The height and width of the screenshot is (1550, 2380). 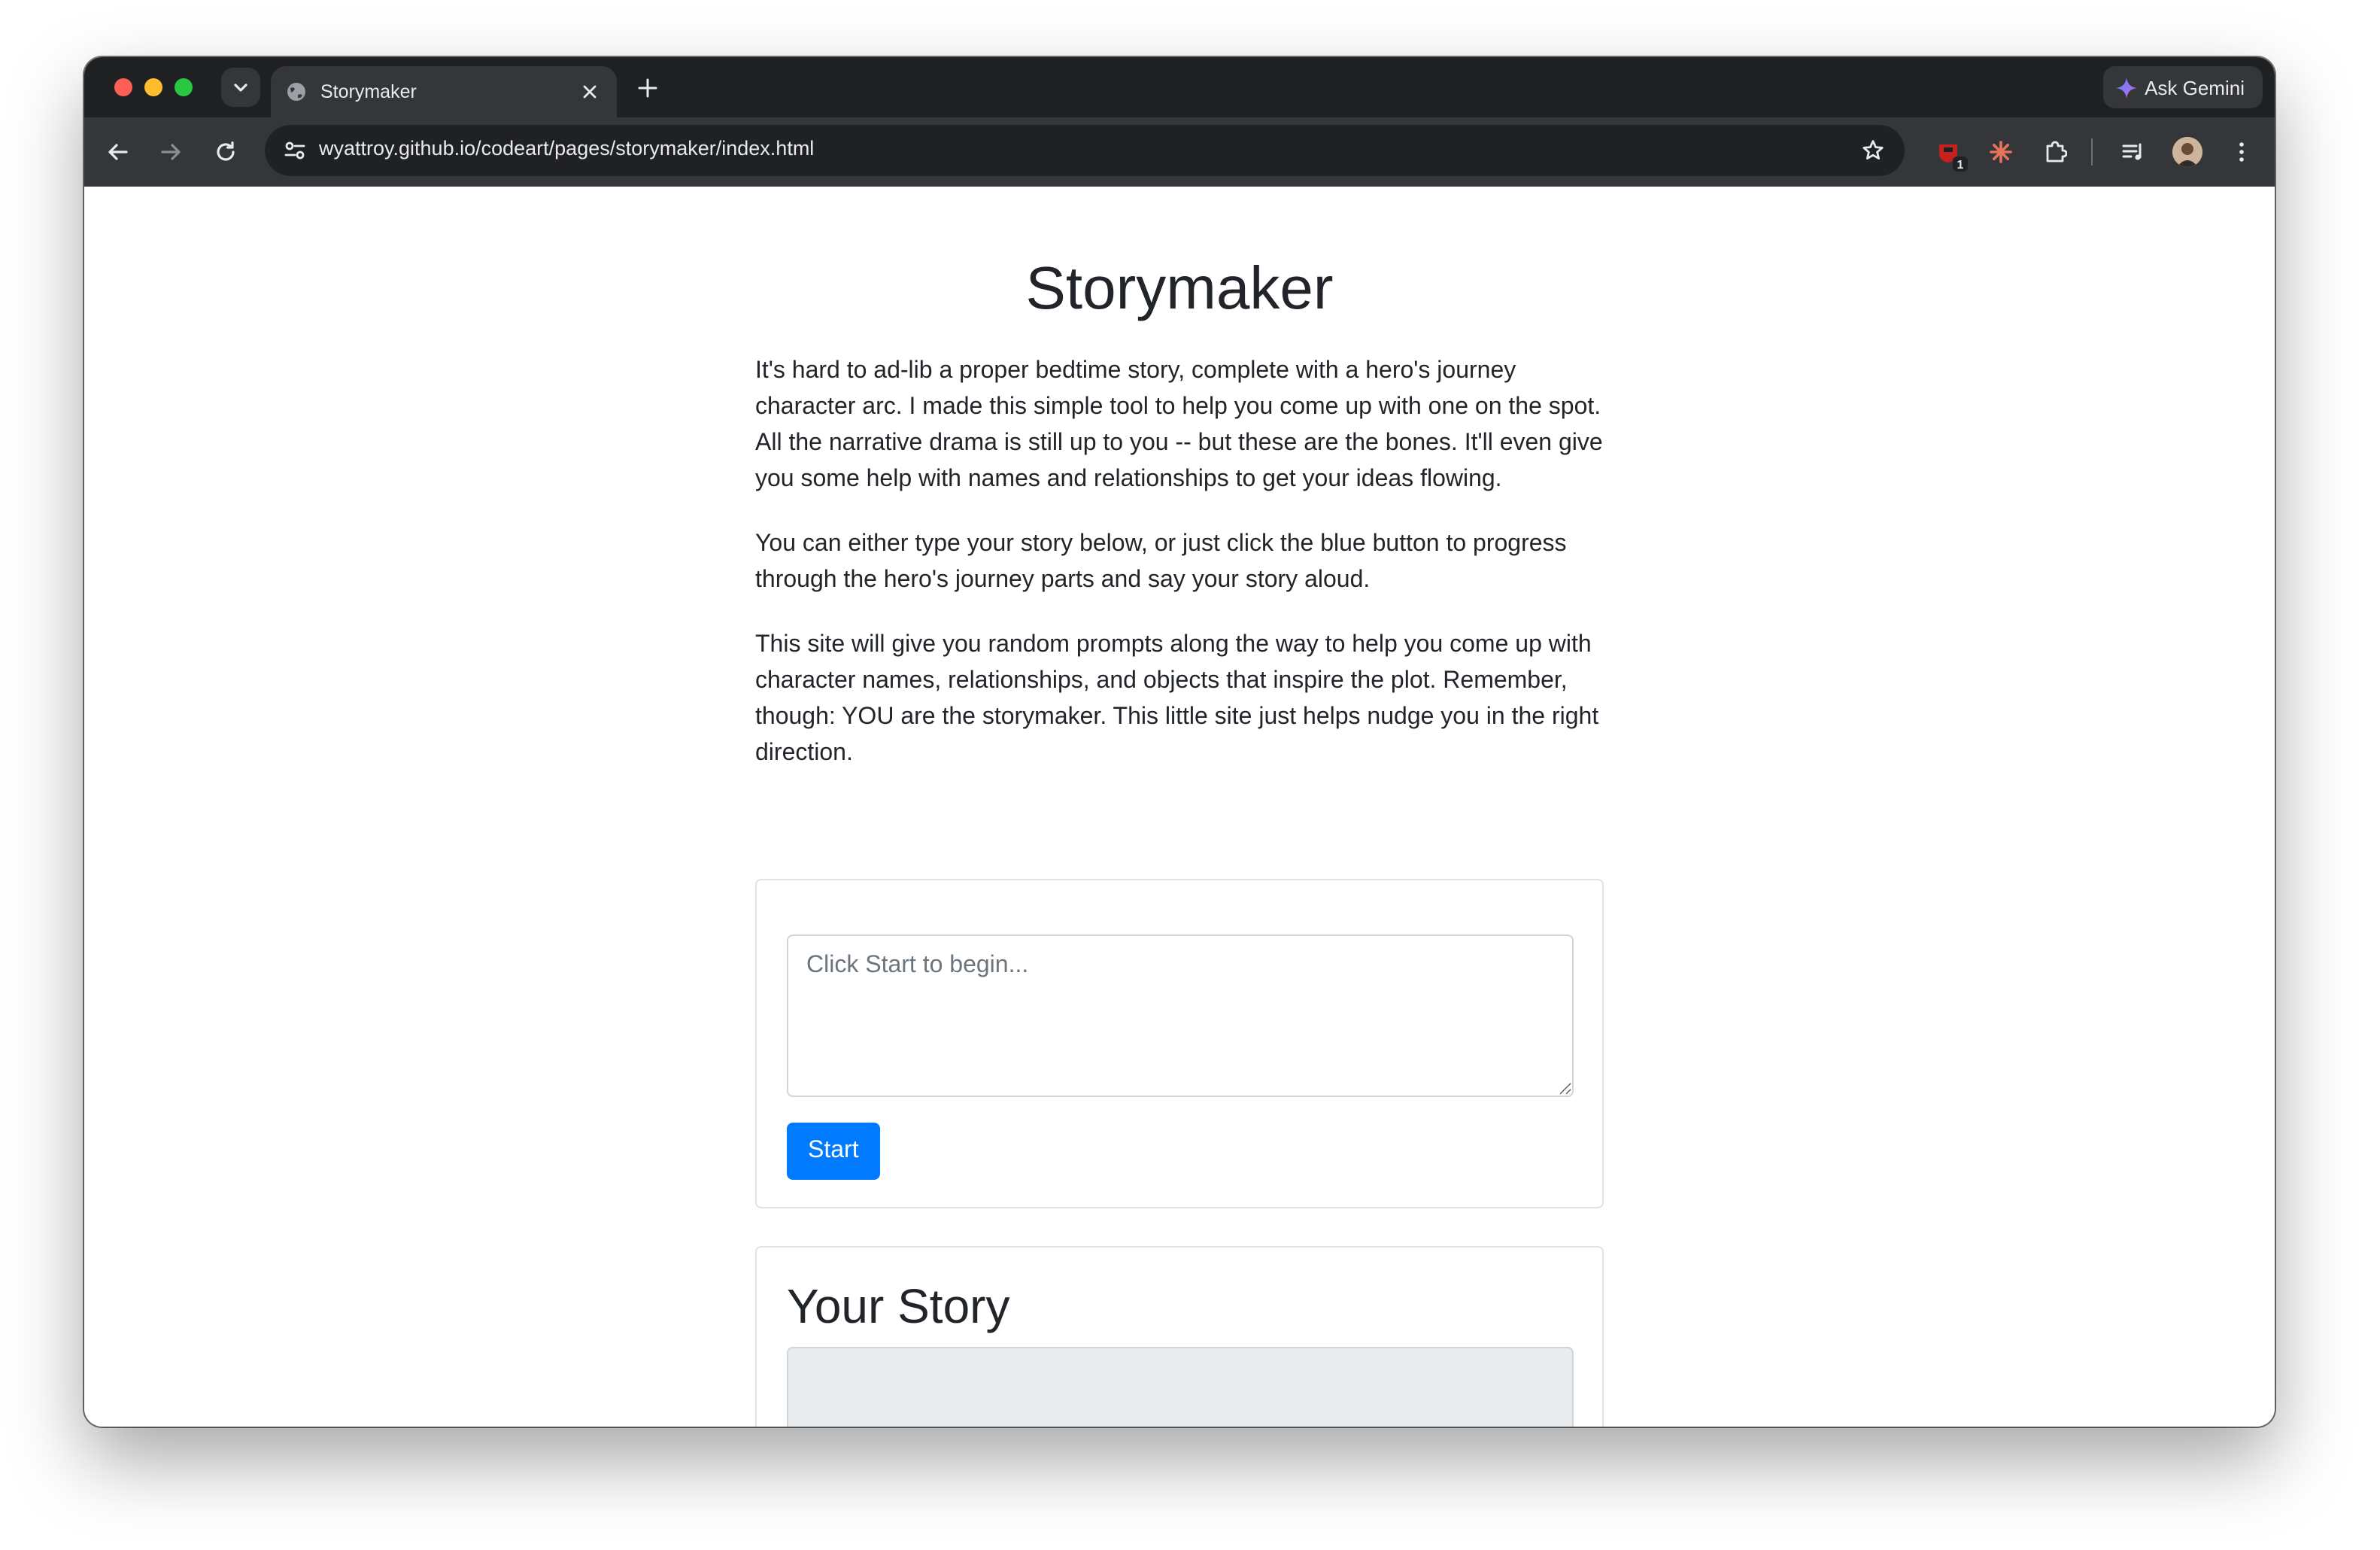 What do you see at coordinates (2187, 152) in the screenshot?
I see `avatar` at bounding box center [2187, 152].